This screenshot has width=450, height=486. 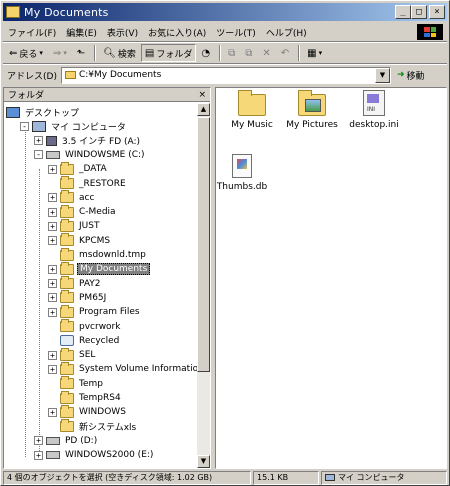 I want to click on search-icon: 🔍︎, so click(x=109, y=53).